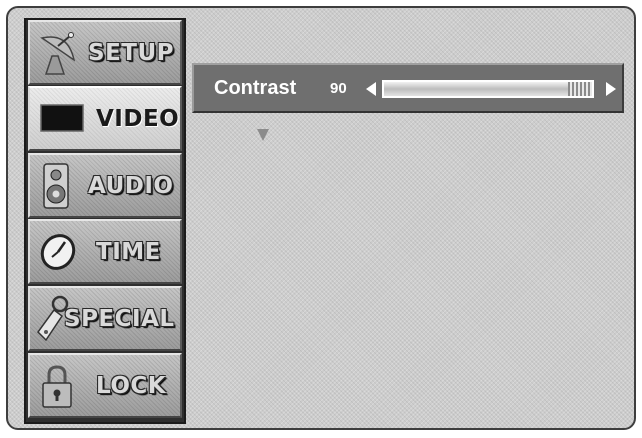 The width and height of the screenshot is (642, 438). I want to click on menu-item-setup: SETUP, so click(105, 52).